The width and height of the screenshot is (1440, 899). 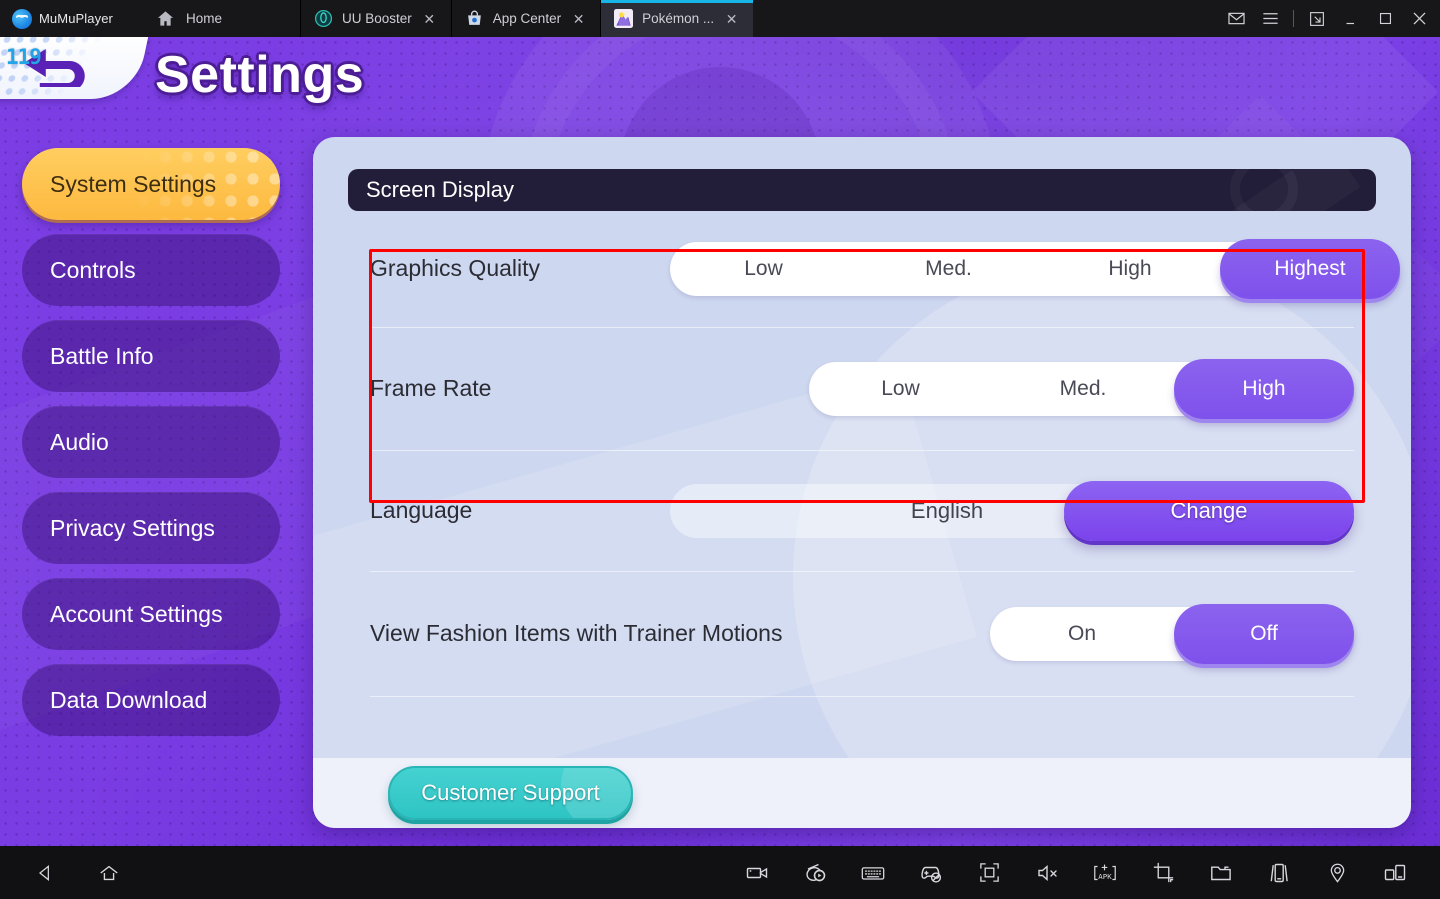 What do you see at coordinates (79, 441) in the screenshot?
I see `sidebar-item-audio-label: Audio` at bounding box center [79, 441].